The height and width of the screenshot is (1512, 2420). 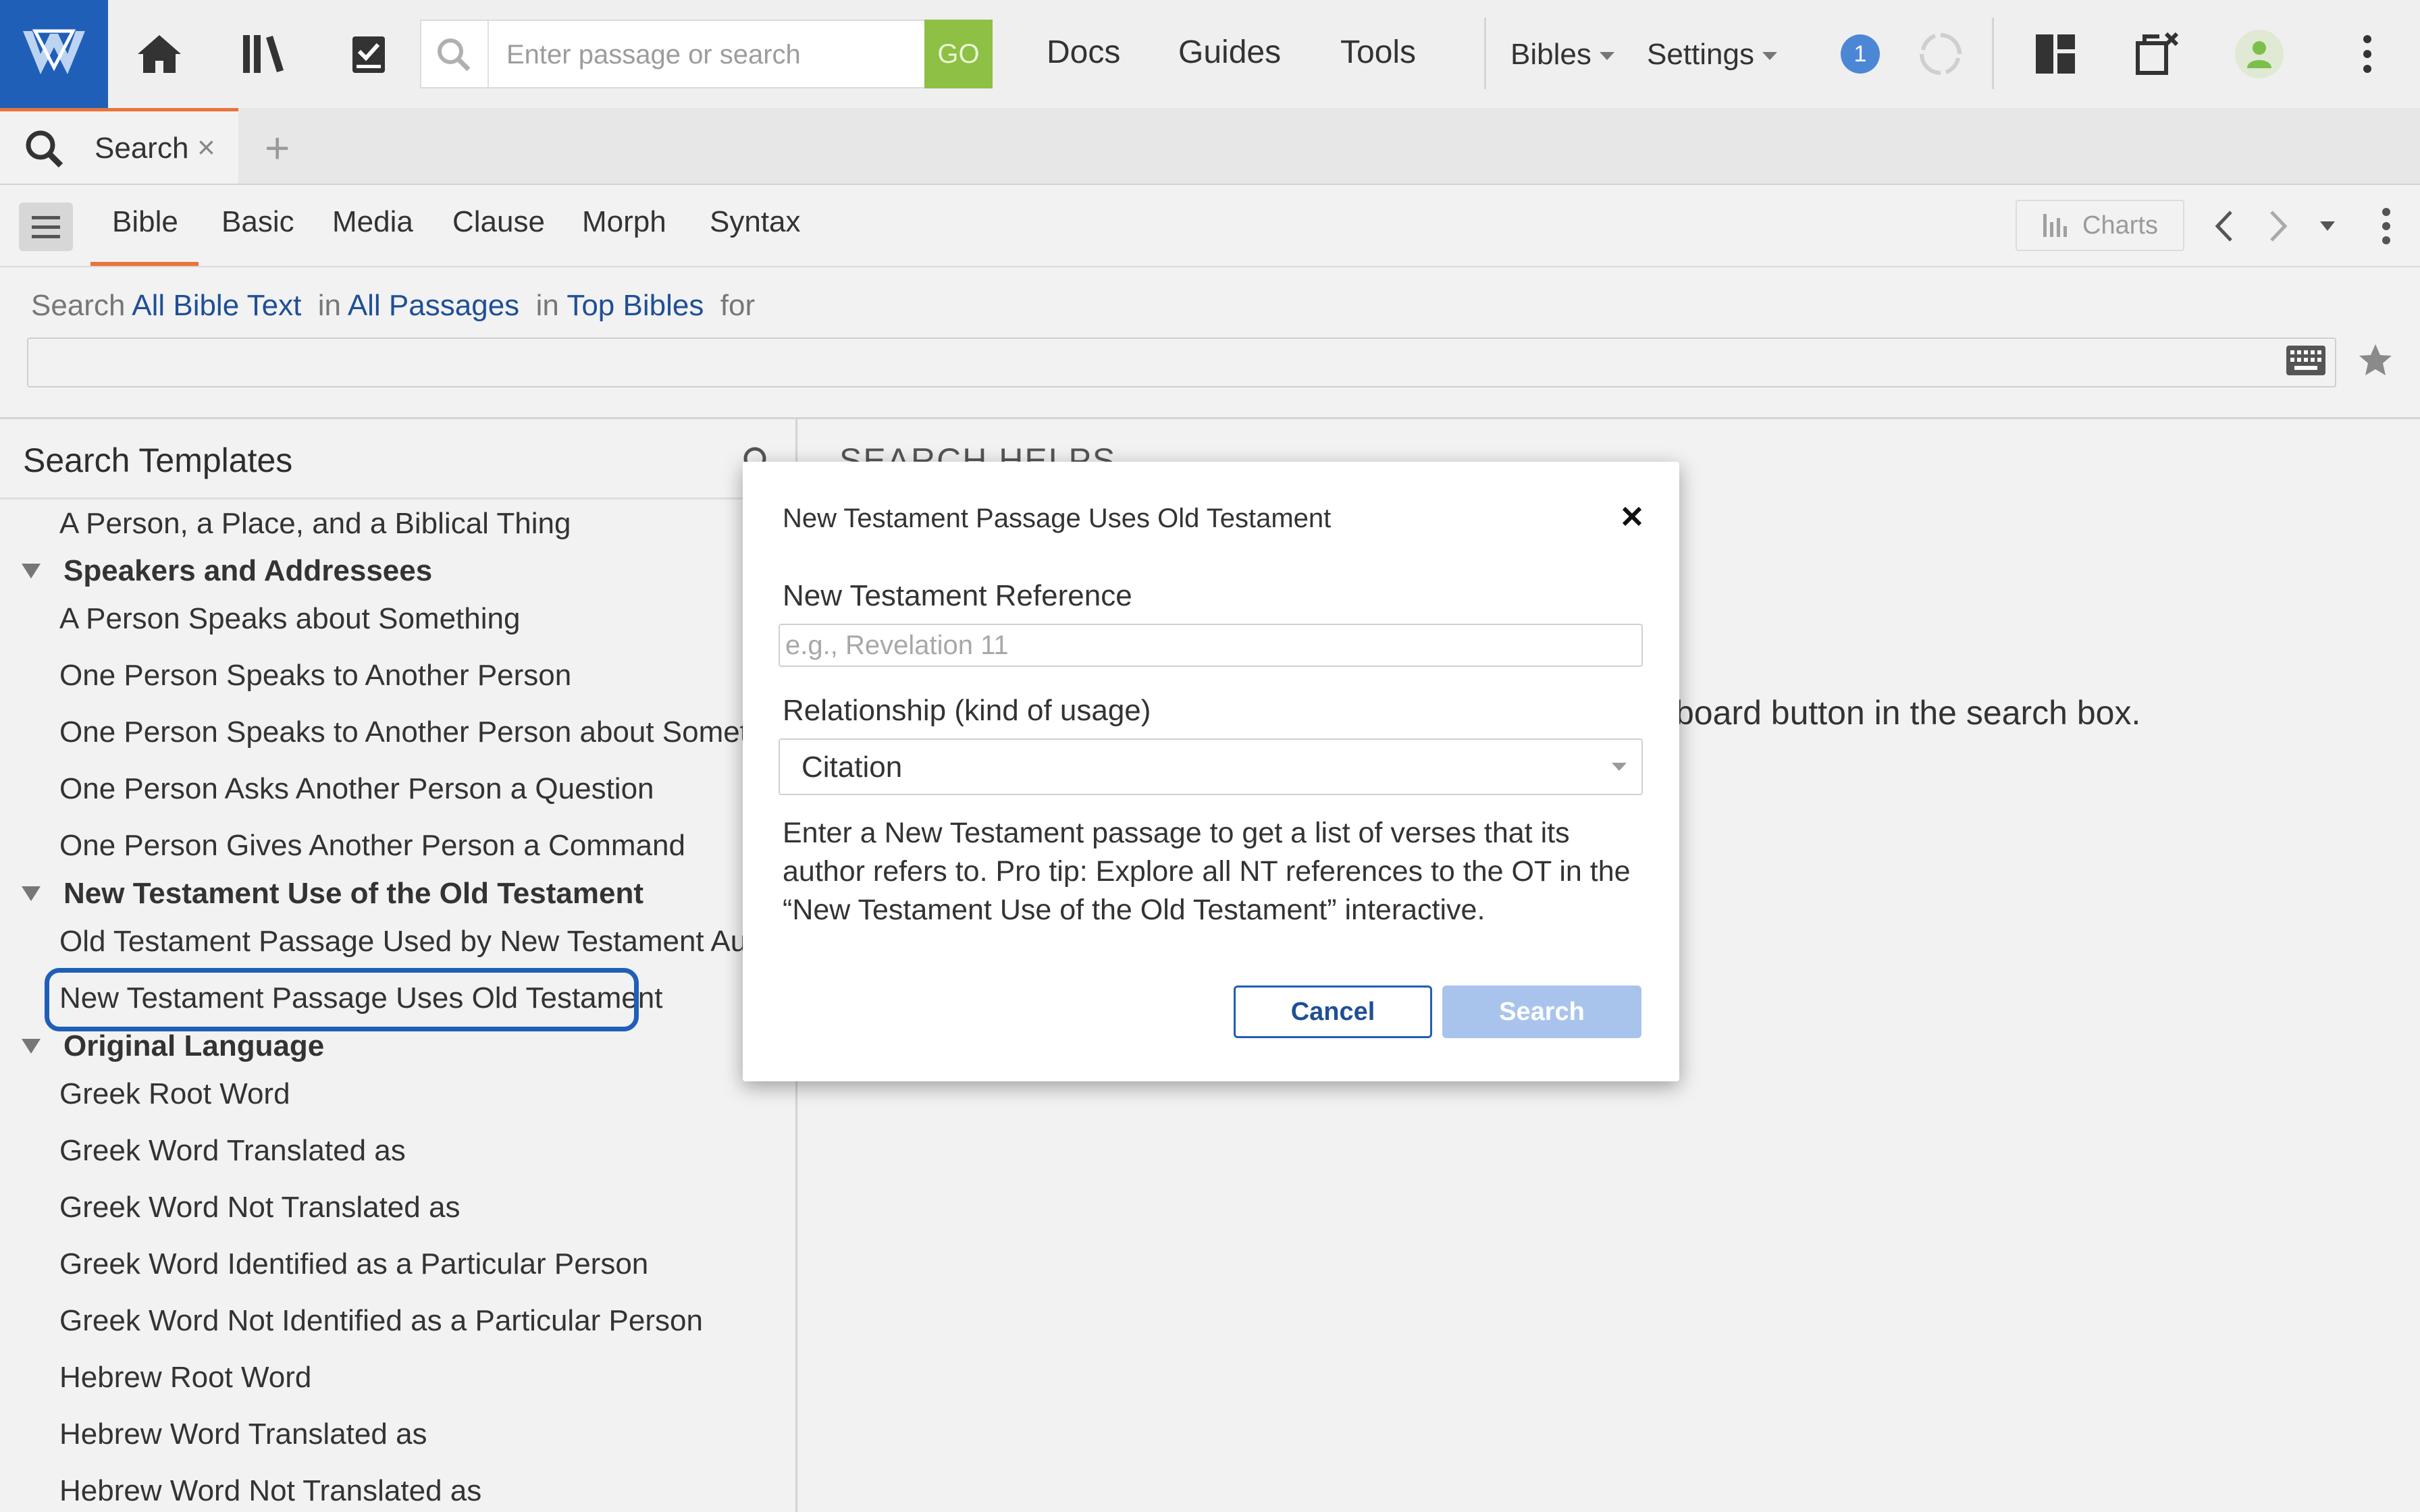 I want to click on template-item: Greek Root Word, so click(x=174, y=1094).